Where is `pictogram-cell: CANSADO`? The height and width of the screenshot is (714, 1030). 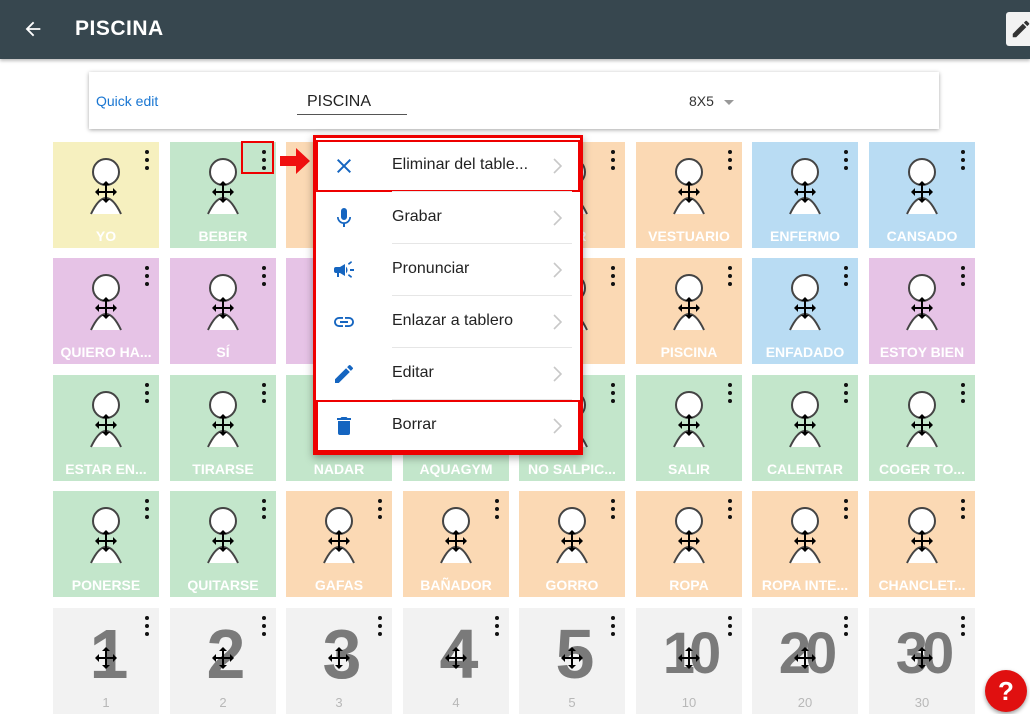
pictogram-cell: CANSADO is located at coordinates (922, 195).